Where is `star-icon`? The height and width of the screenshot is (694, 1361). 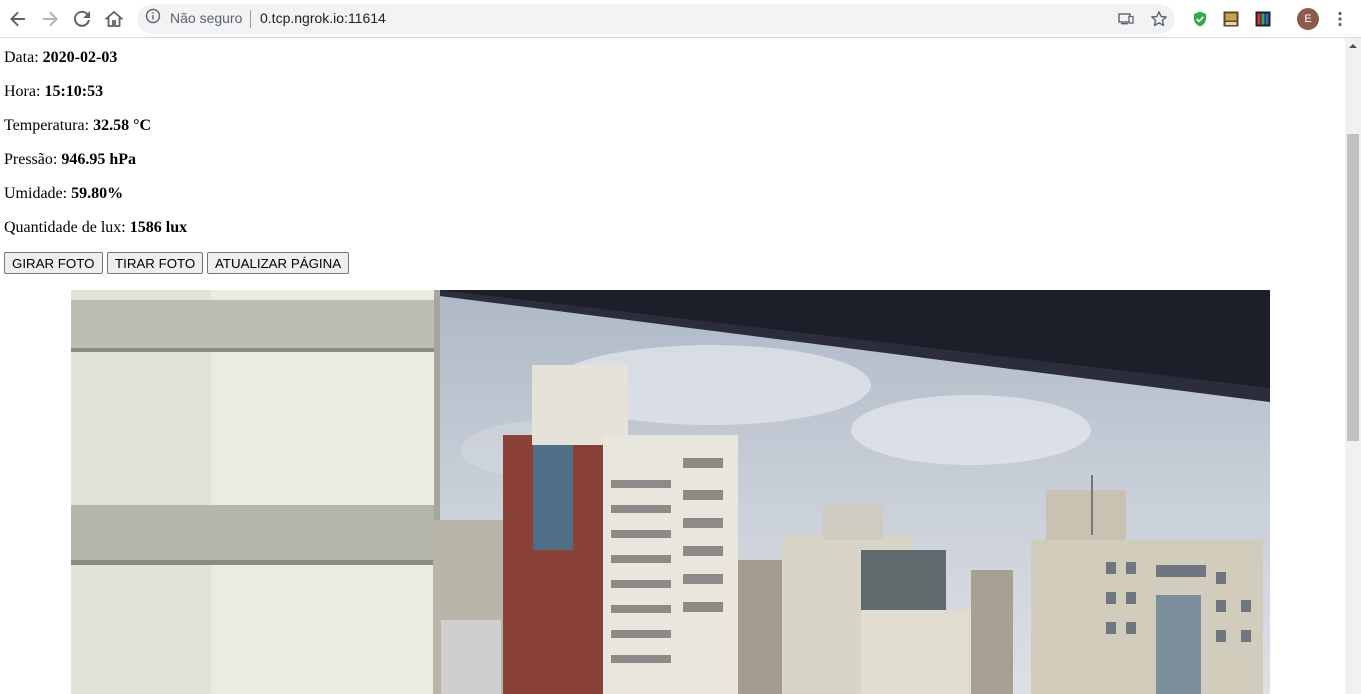
star-icon is located at coordinates (1159, 19).